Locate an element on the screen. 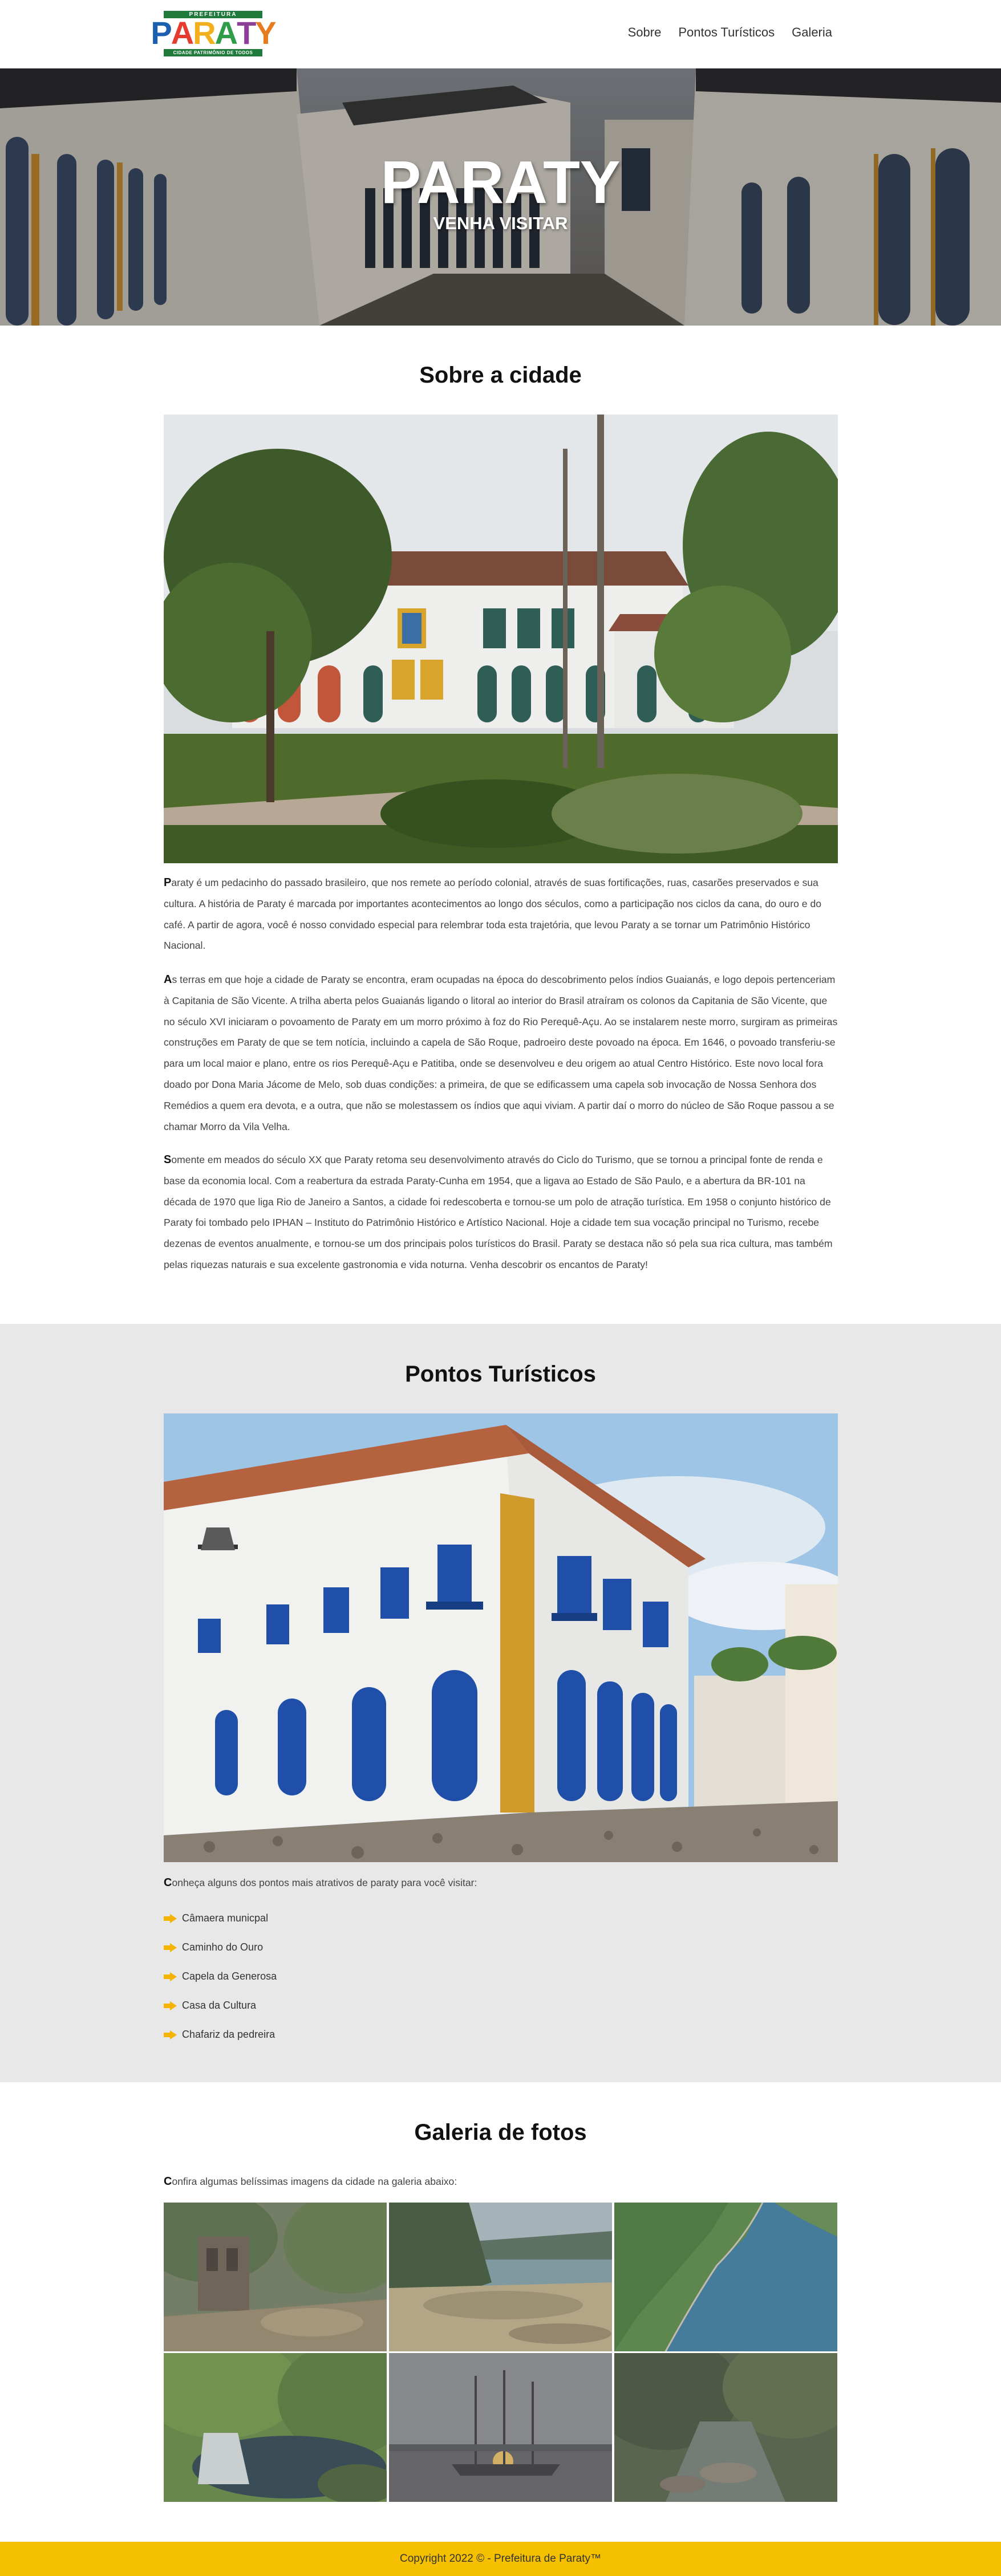 Image resolution: width=1001 pixels, height=2576 pixels. copyright-text: Copyright 2022 © - Prefeitura de Paraty™ is located at coordinates (500, 2559).